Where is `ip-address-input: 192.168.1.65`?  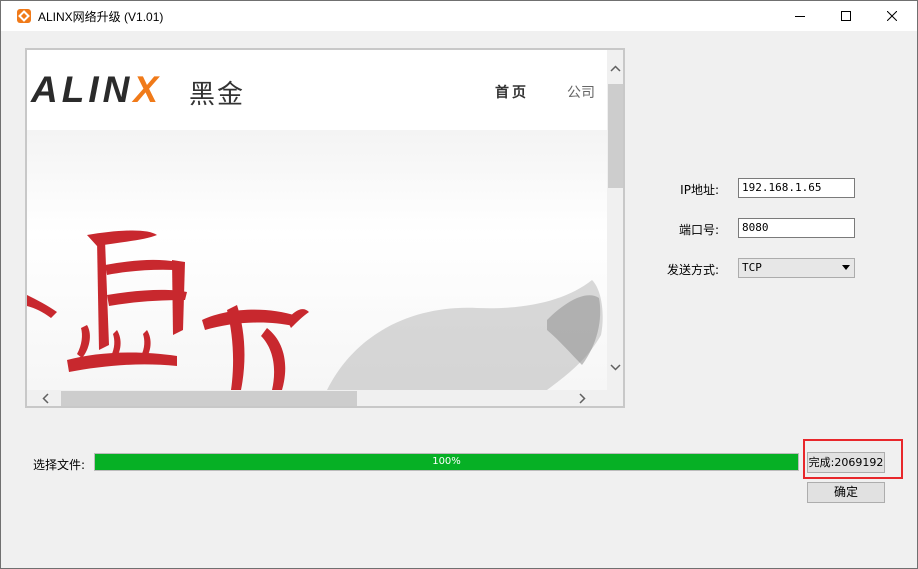 ip-address-input: 192.168.1.65 is located at coordinates (796, 188).